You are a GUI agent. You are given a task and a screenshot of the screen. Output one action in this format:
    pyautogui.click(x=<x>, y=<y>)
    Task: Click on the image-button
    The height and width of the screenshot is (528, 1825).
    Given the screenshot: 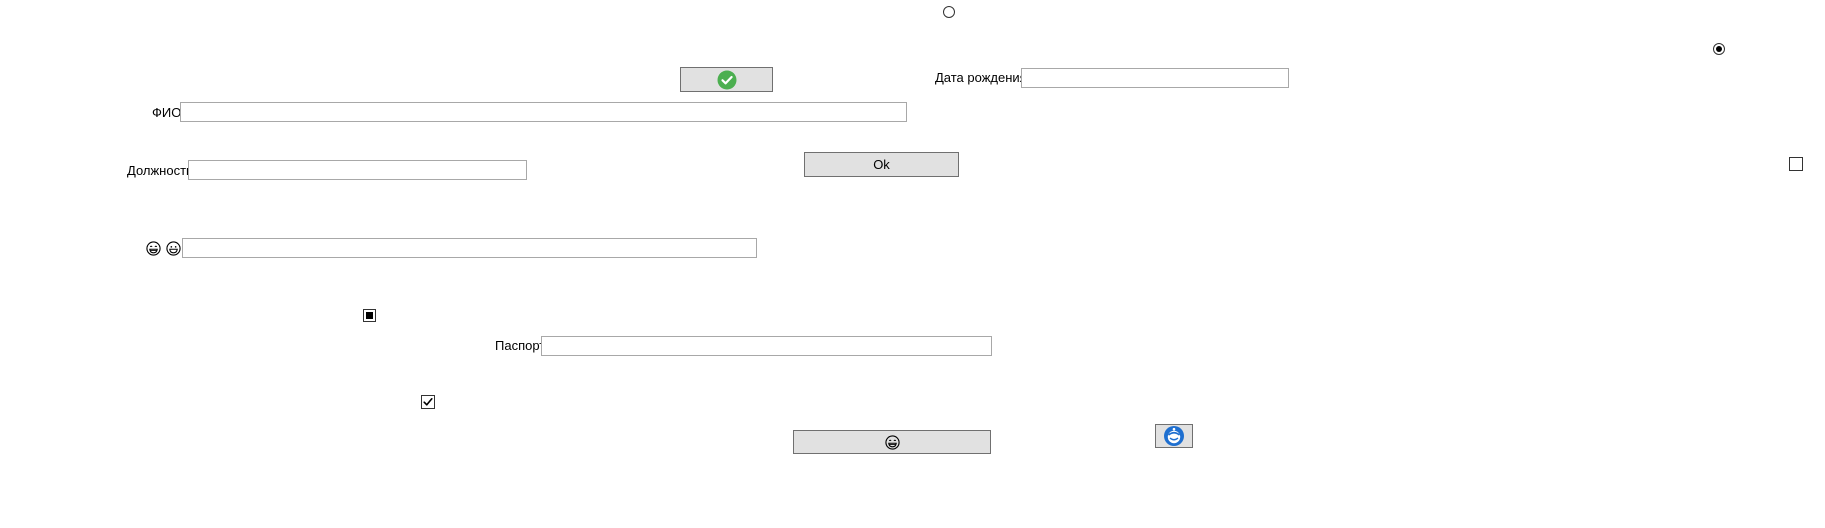 What is the action you would take?
    pyautogui.click(x=1174, y=436)
    